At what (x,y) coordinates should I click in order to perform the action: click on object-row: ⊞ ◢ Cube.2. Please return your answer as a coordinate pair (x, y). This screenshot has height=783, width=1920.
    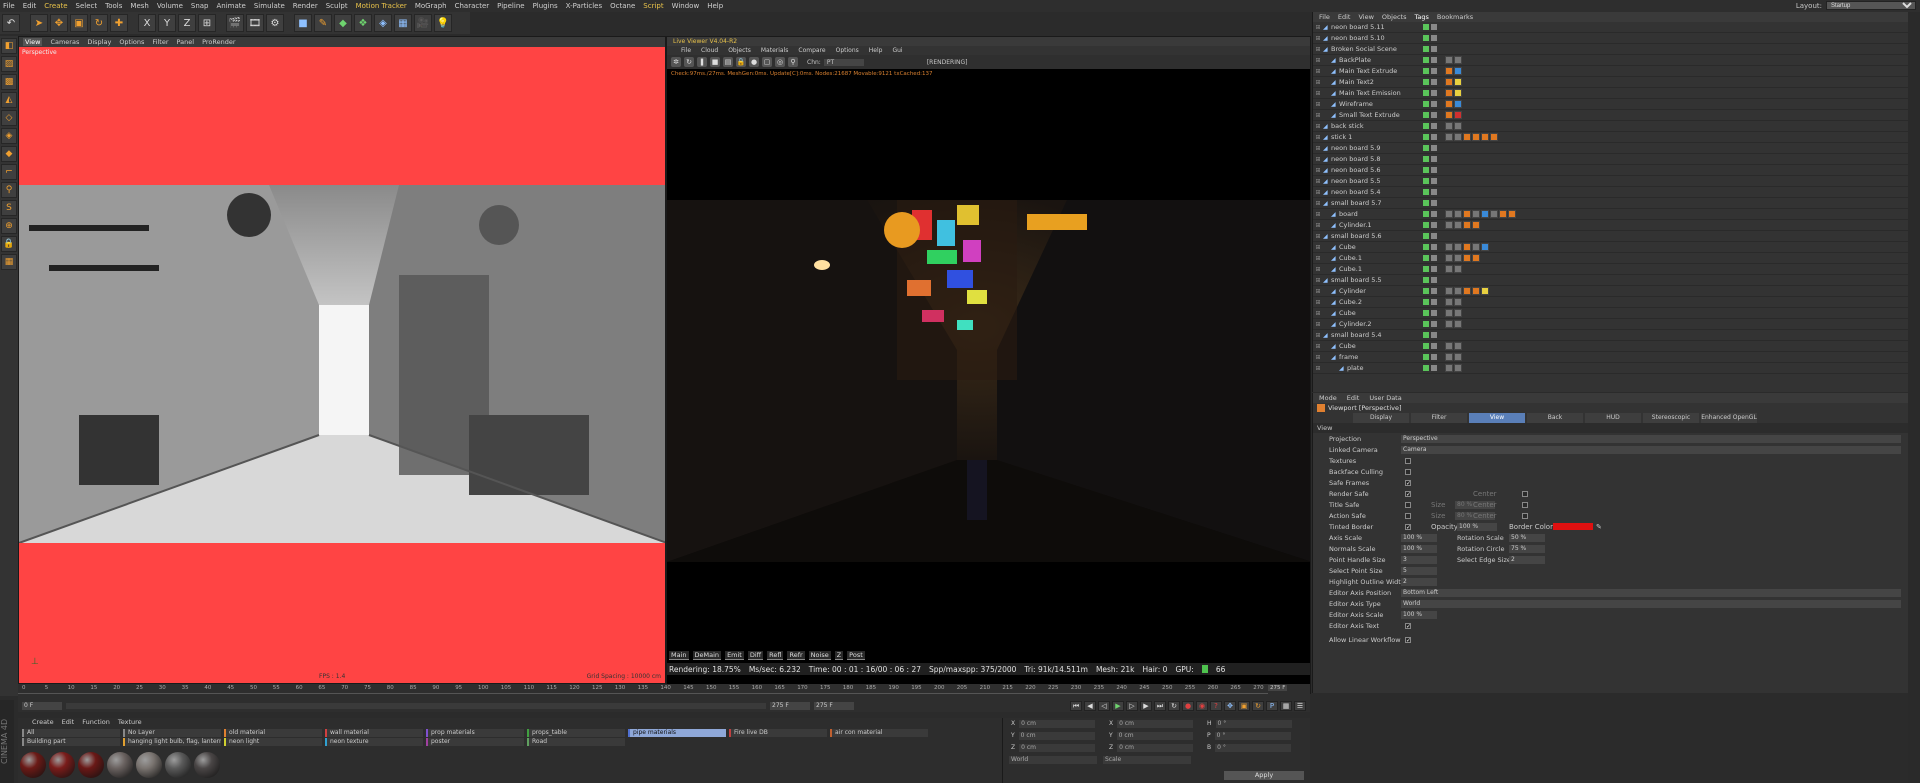
    Looking at the image, I should click on (1610, 302).